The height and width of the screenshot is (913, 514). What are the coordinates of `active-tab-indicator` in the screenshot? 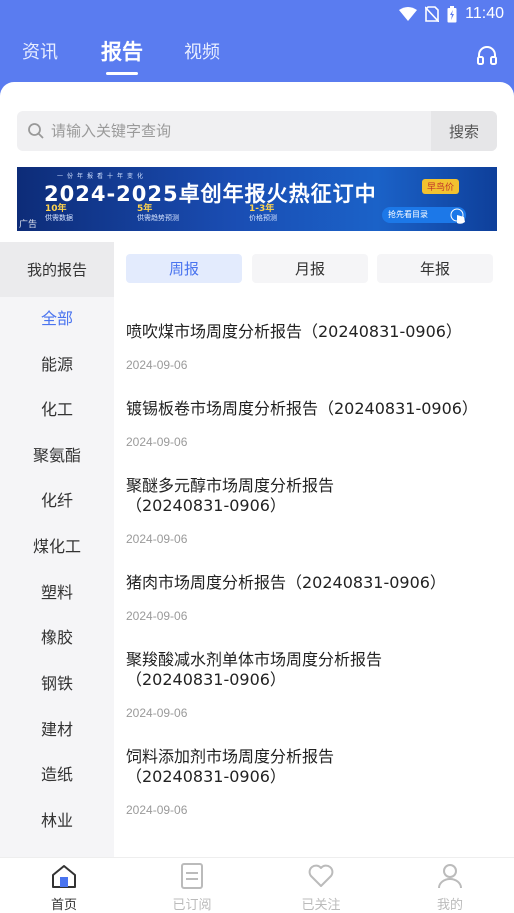 It's located at (122, 73).